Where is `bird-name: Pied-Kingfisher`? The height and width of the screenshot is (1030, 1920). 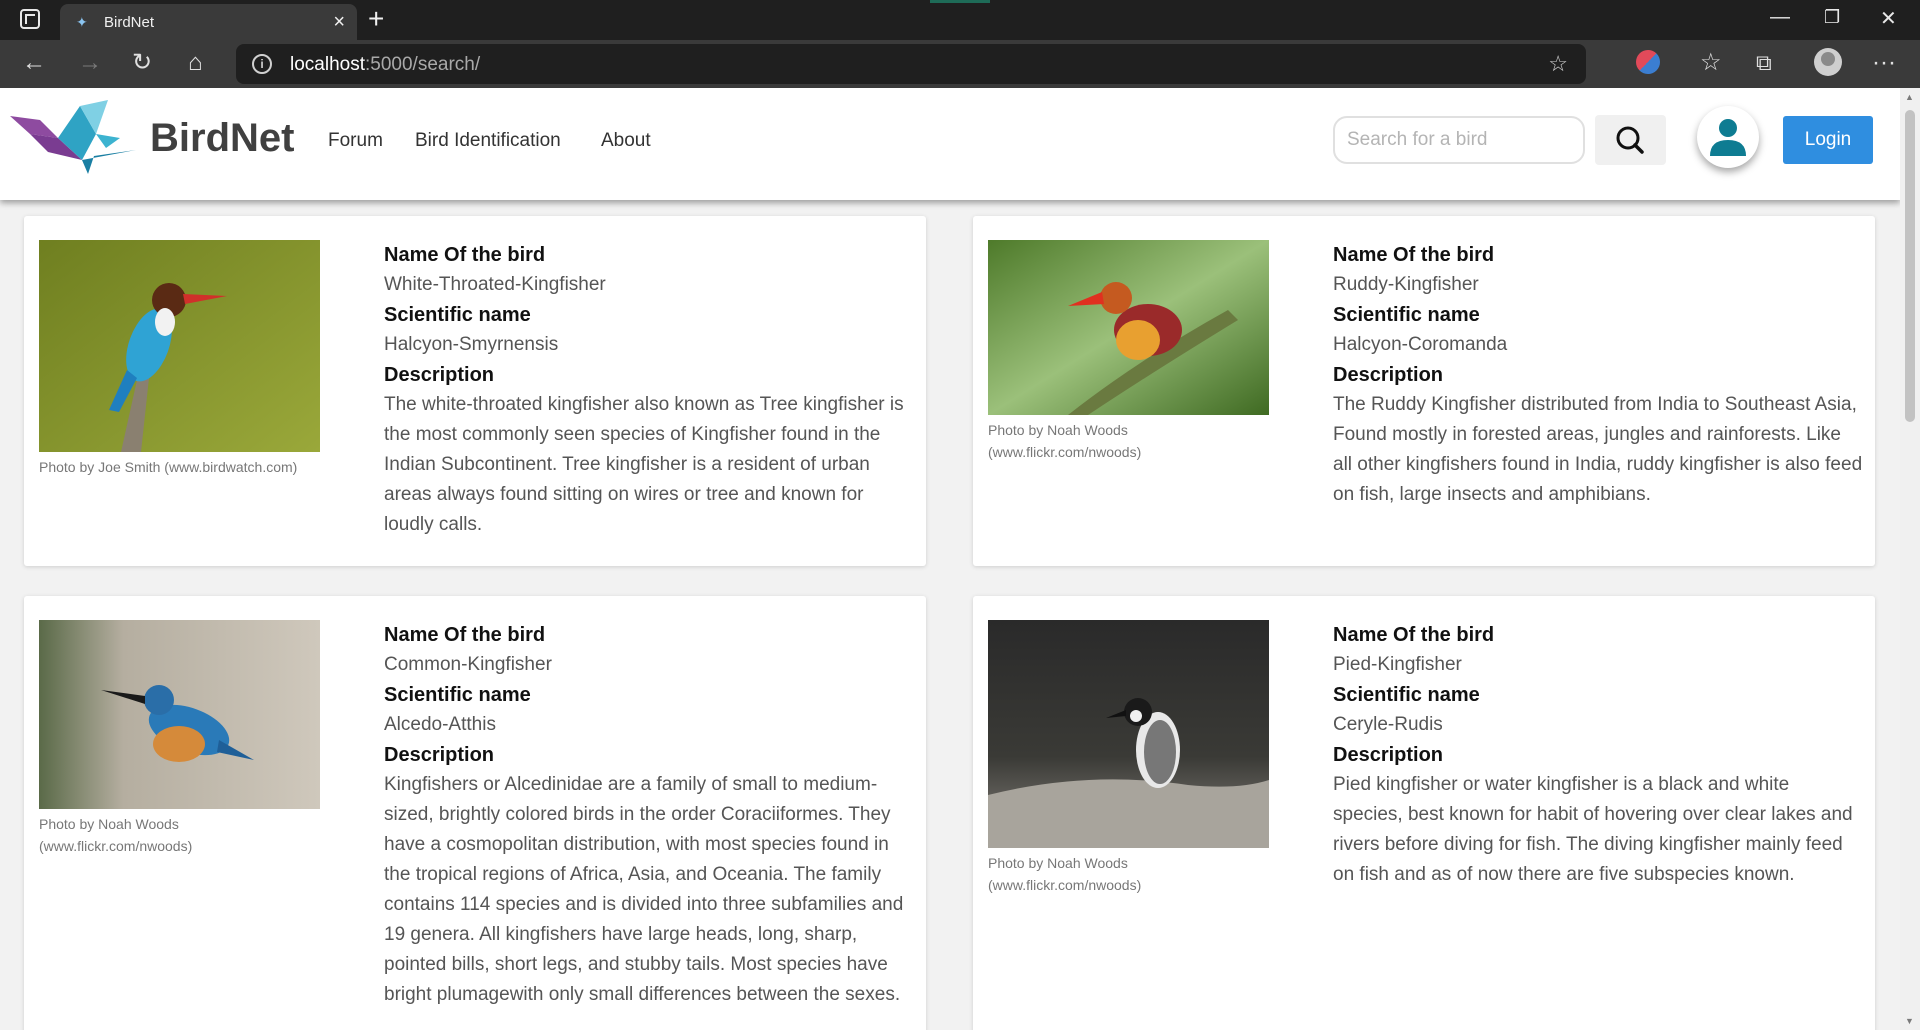 bird-name: Pied-Kingfisher is located at coordinates (1397, 664).